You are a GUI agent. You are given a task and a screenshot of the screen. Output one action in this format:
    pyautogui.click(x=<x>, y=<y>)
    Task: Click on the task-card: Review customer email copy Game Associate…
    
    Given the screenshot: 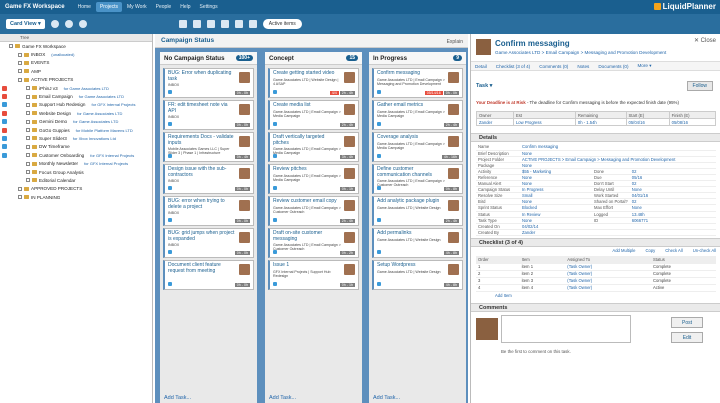 What is the action you would take?
    pyautogui.click(x=313, y=211)
    